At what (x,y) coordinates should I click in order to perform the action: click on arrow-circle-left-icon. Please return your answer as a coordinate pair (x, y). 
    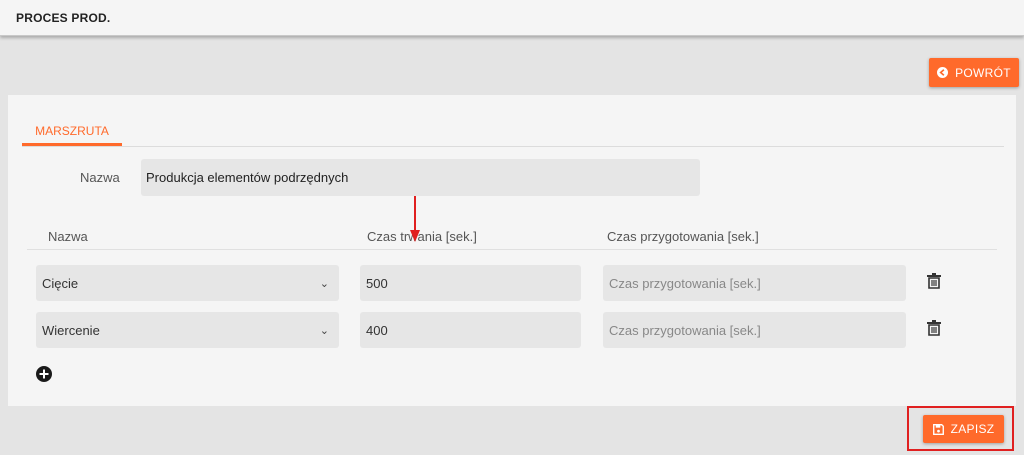
    Looking at the image, I should click on (943, 72).